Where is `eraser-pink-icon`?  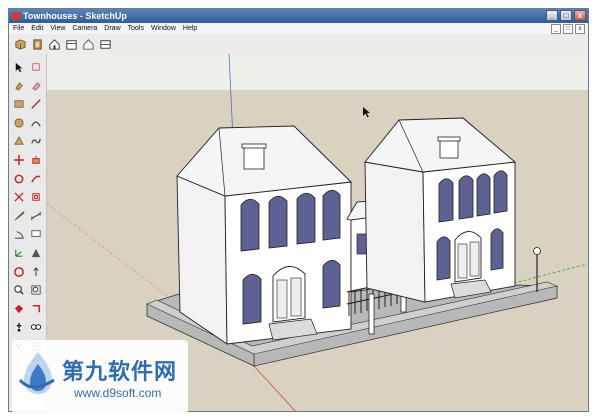
eraser-pink-icon is located at coordinates (36, 86).